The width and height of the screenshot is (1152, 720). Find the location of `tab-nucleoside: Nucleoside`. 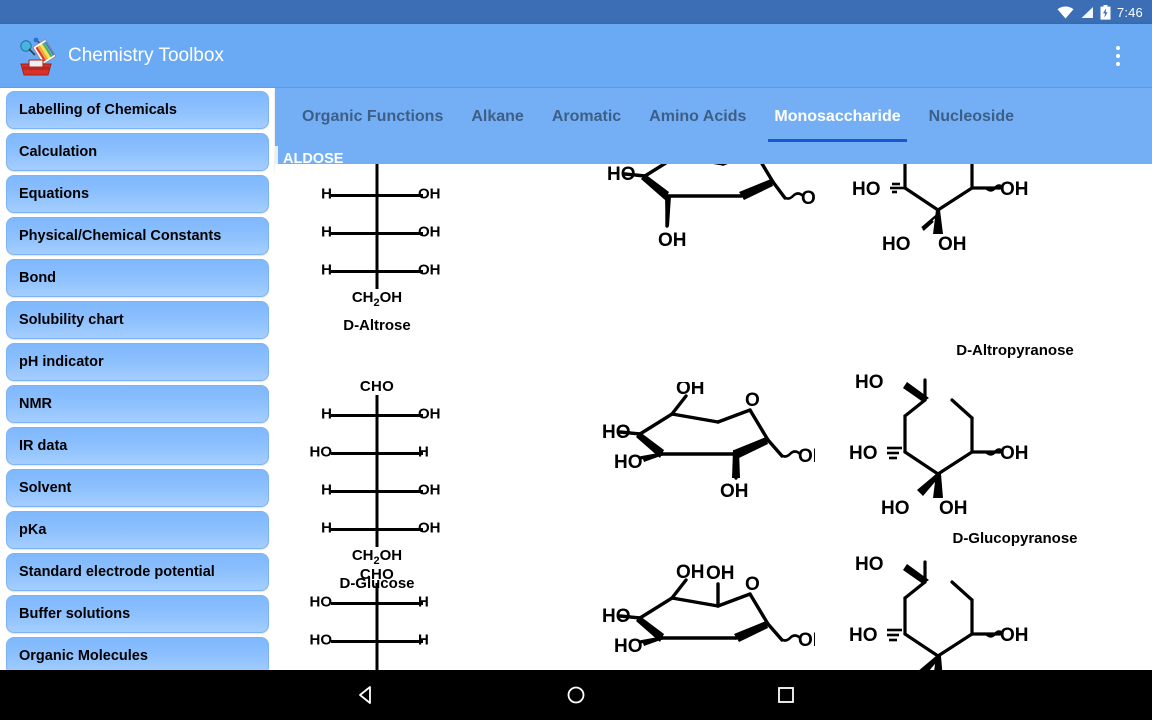

tab-nucleoside: Nucleoside is located at coordinates (971, 117).